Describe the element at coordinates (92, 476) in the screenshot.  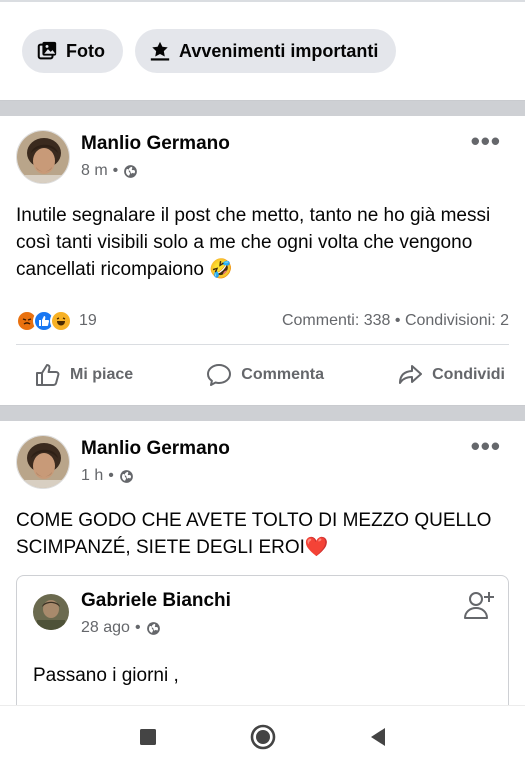
I see `post-time: 1 h` at that location.